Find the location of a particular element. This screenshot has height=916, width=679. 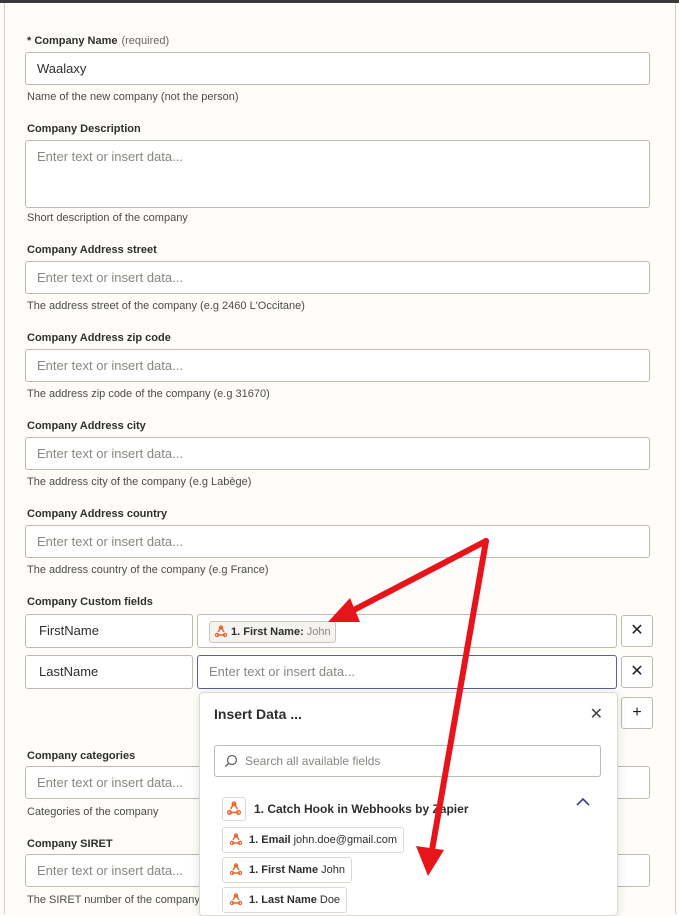

close-icon: ✕ is located at coordinates (596, 714).